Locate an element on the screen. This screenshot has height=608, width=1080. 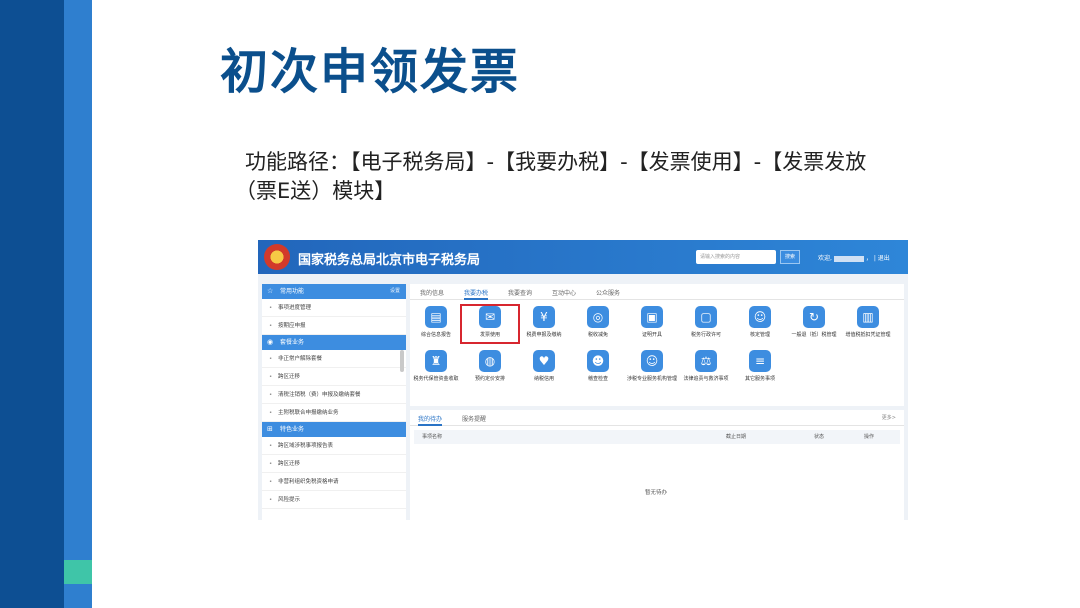
function-path-line-1: 功能路径：【电子税务局】-【我要办税】-【发票使用】-【发票发放 is located at coordinates (556, 162).